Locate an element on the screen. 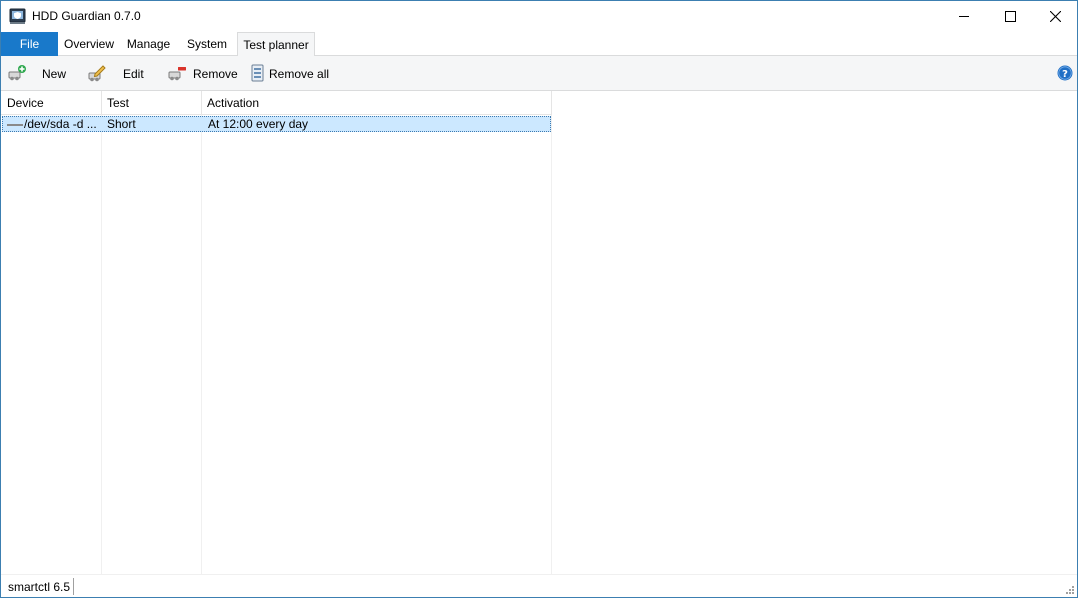 The width and height of the screenshot is (1078, 598). column-header-activation: Activation is located at coordinates (376, 103).